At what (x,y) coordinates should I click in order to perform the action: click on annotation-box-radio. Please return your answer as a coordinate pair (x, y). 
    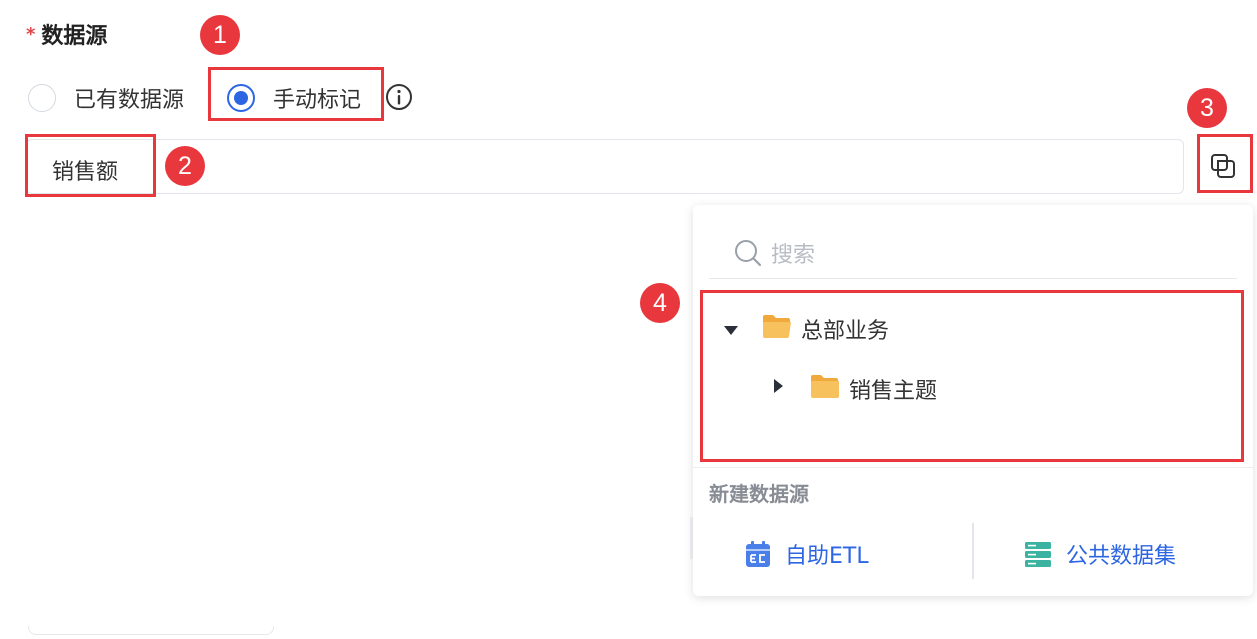
    Looking at the image, I should click on (296, 94).